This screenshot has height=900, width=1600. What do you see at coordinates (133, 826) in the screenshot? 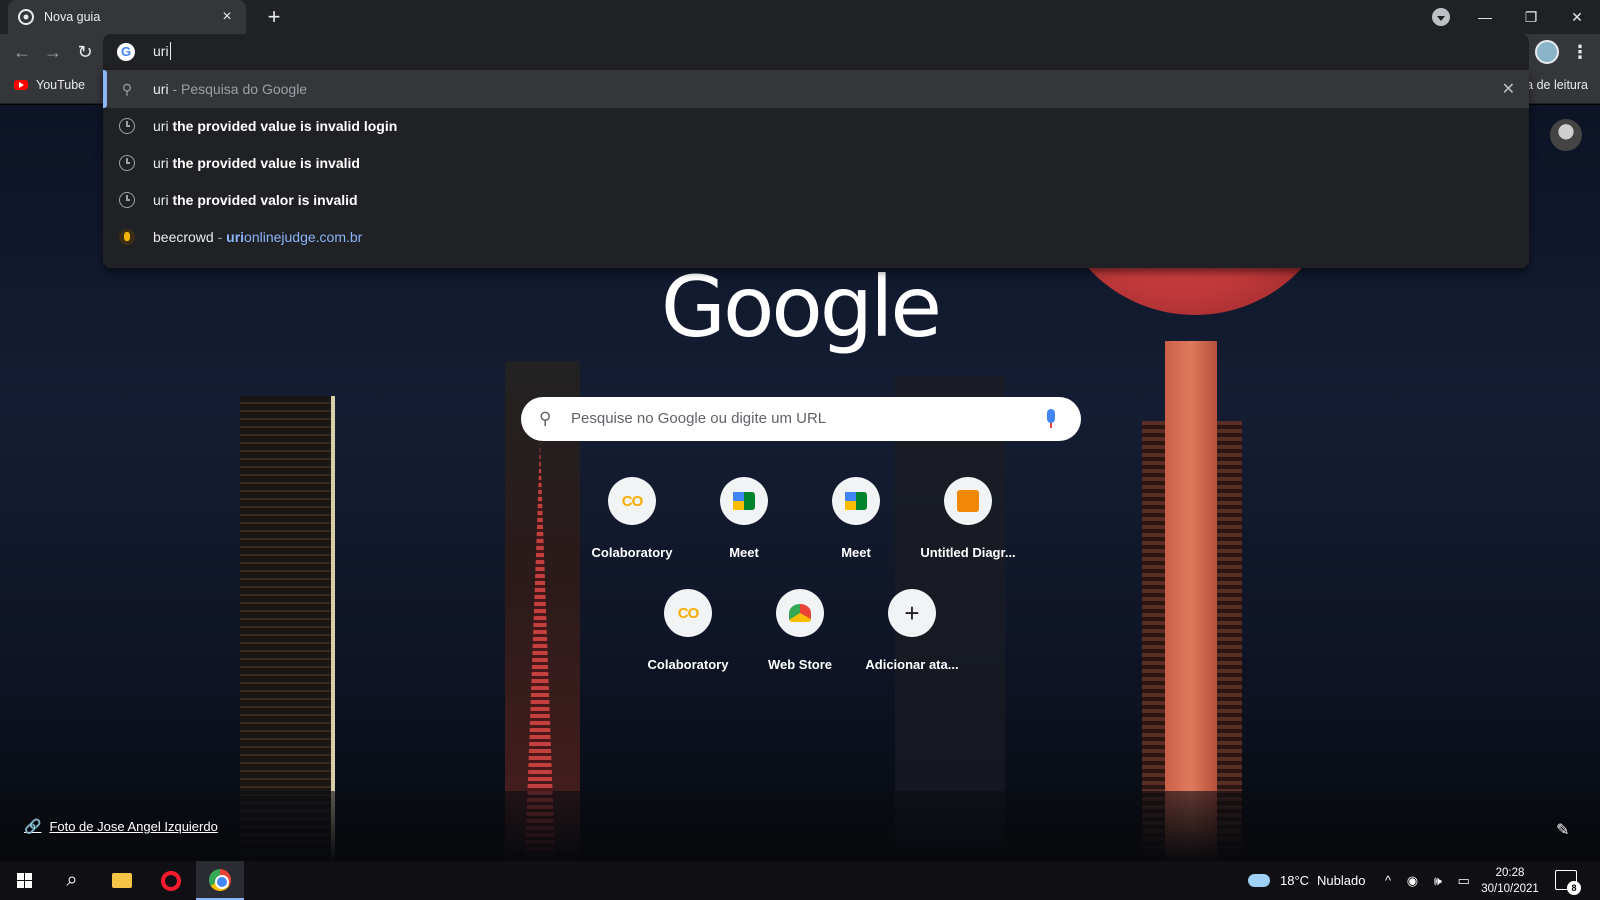
I see `photo-credit-text: Foto de Jose Angel Izquierdo` at bounding box center [133, 826].